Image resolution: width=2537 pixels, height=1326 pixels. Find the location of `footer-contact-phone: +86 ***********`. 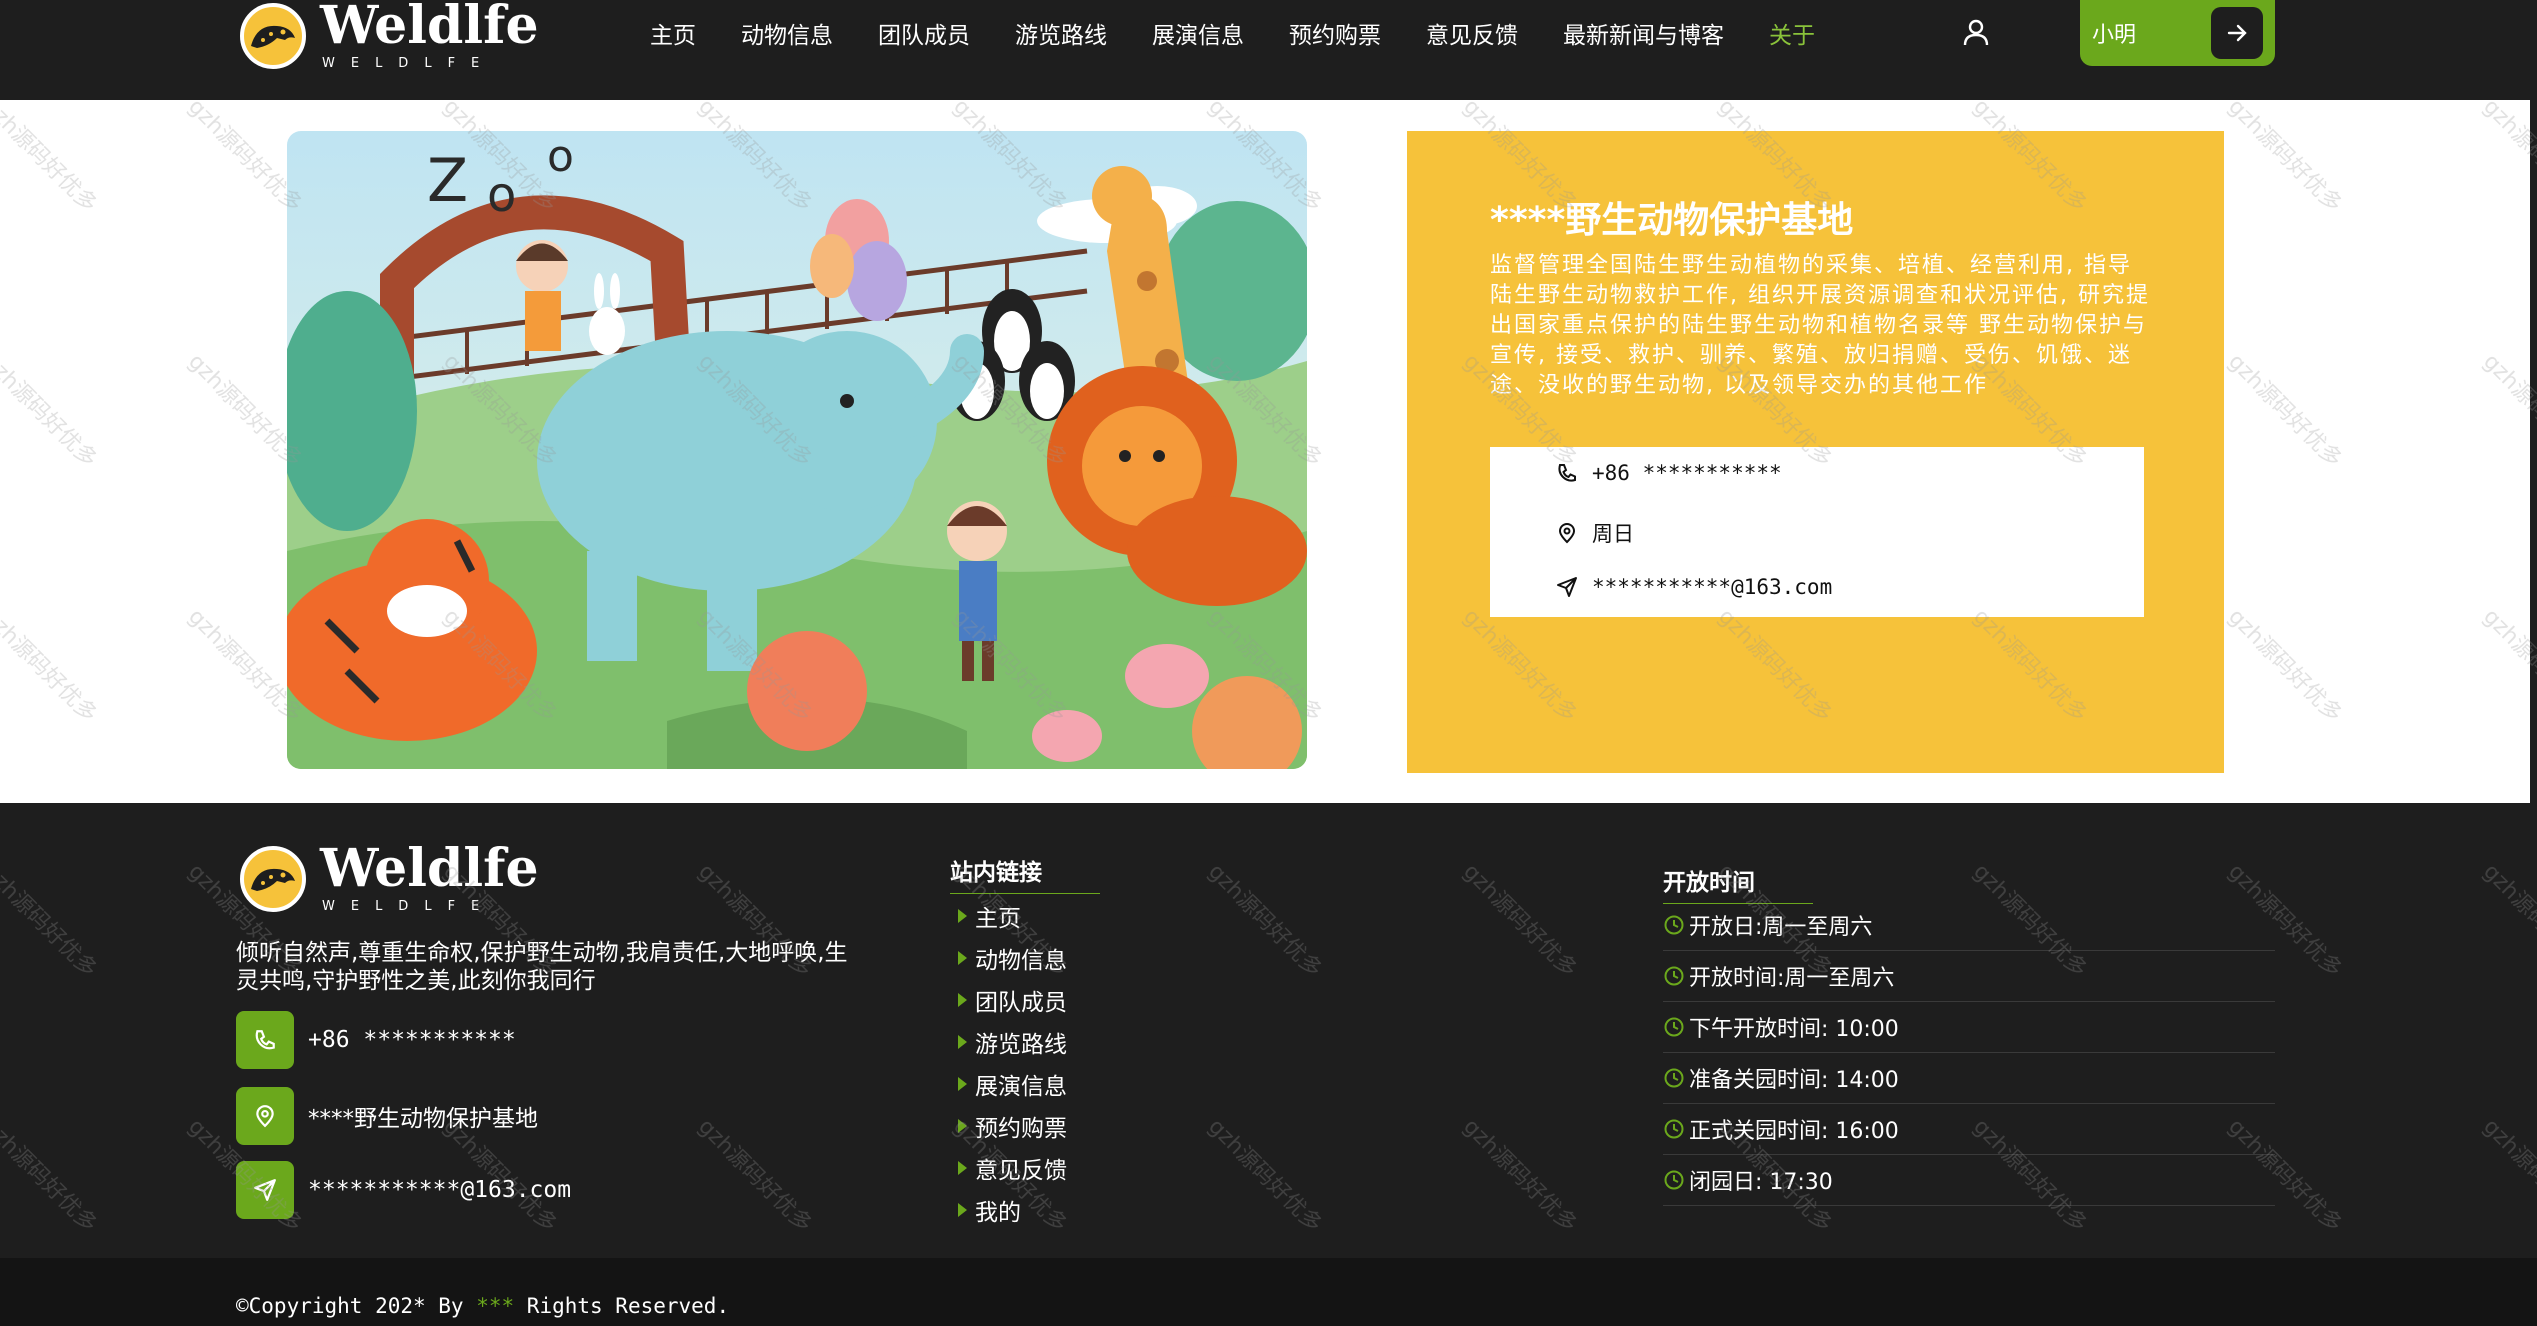

footer-contact-phone: +86 *********** is located at coordinates (376, 1040).